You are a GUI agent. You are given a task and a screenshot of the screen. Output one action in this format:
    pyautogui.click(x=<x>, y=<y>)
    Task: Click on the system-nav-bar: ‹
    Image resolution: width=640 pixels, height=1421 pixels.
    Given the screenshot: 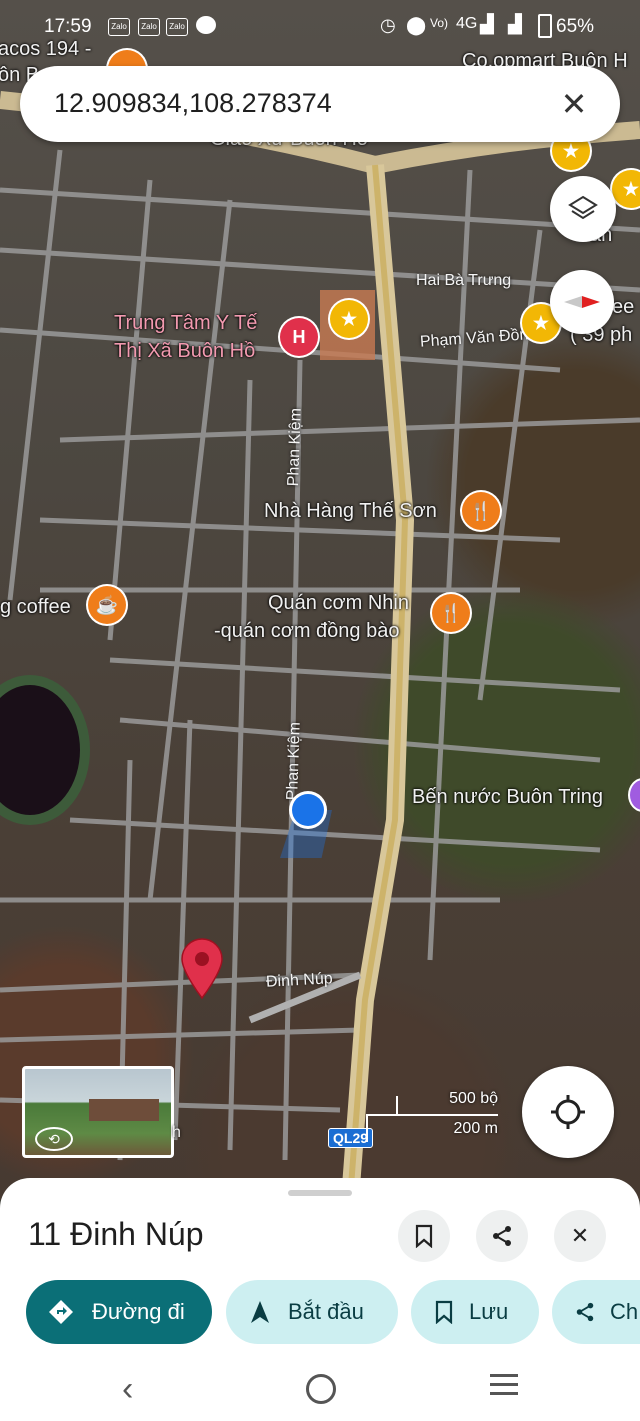 What is the action you would take?
    pyautogui.click(x=320, y=1390)
    